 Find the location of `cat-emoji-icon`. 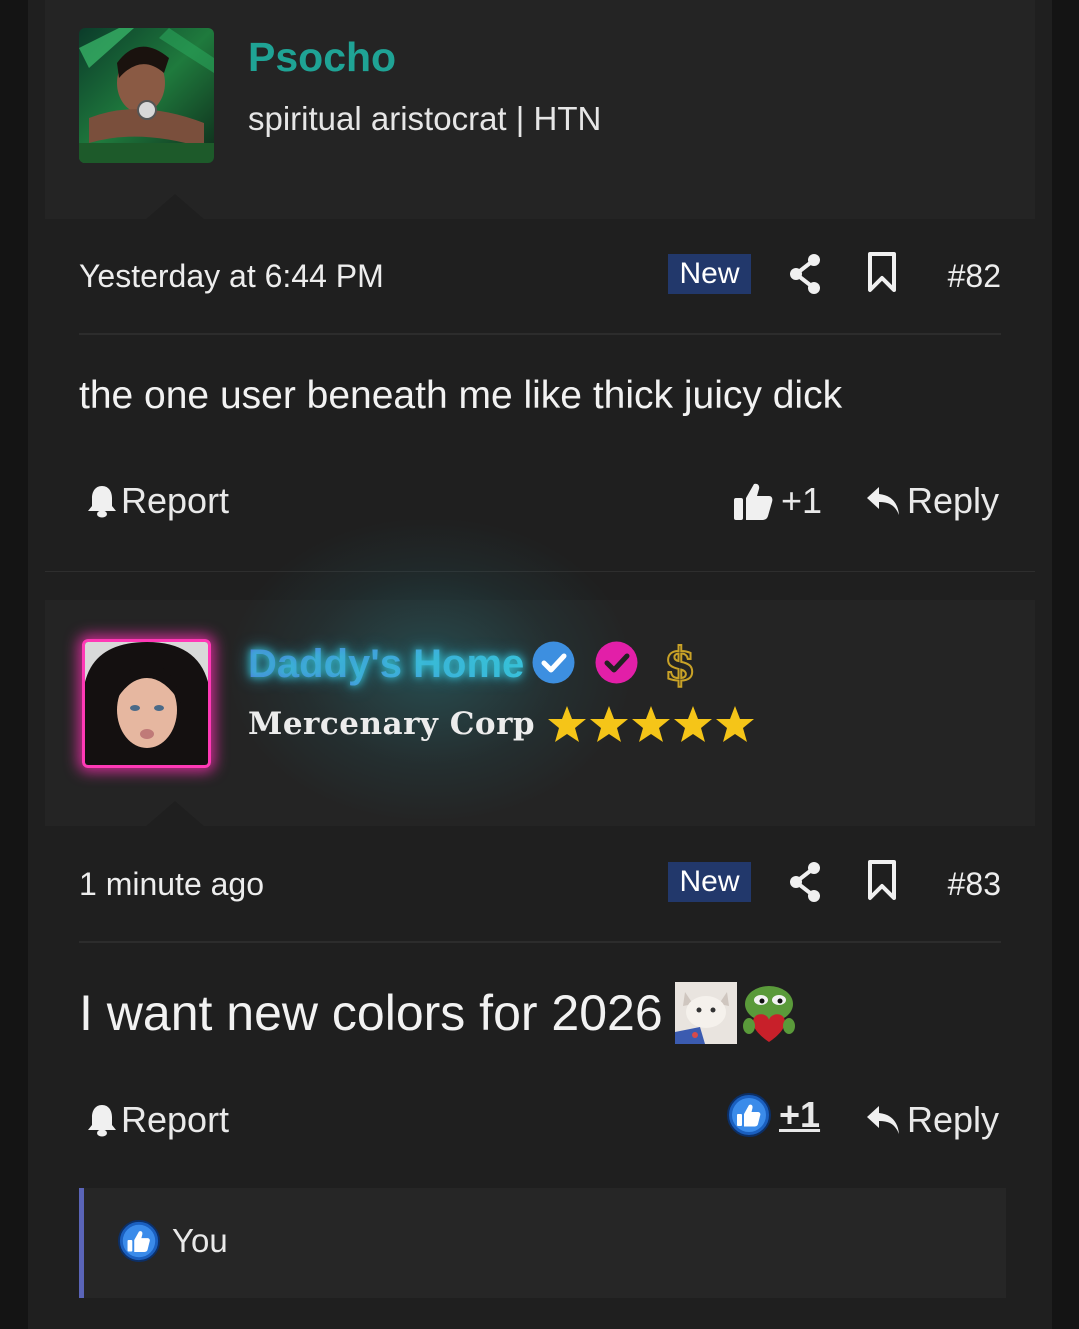

cat-emoji-icon is located at coordinates (705, 1013).